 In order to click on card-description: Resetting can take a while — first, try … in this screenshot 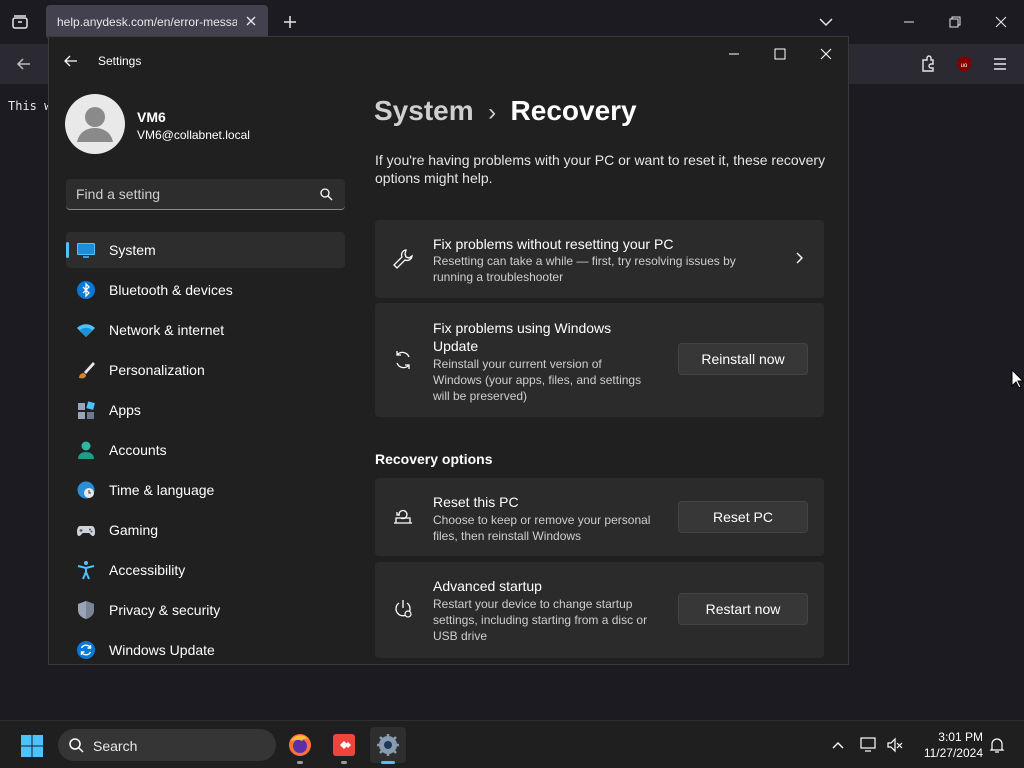, I will do `click(584, 269)`.